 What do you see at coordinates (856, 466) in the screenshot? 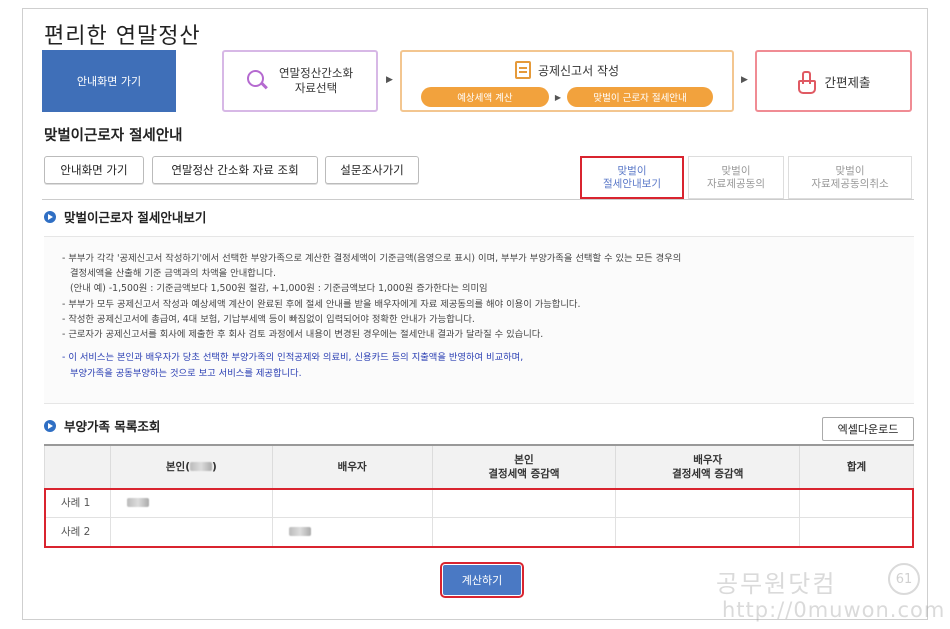
I see `header-total: 합계` at bounding box center [856, 466].